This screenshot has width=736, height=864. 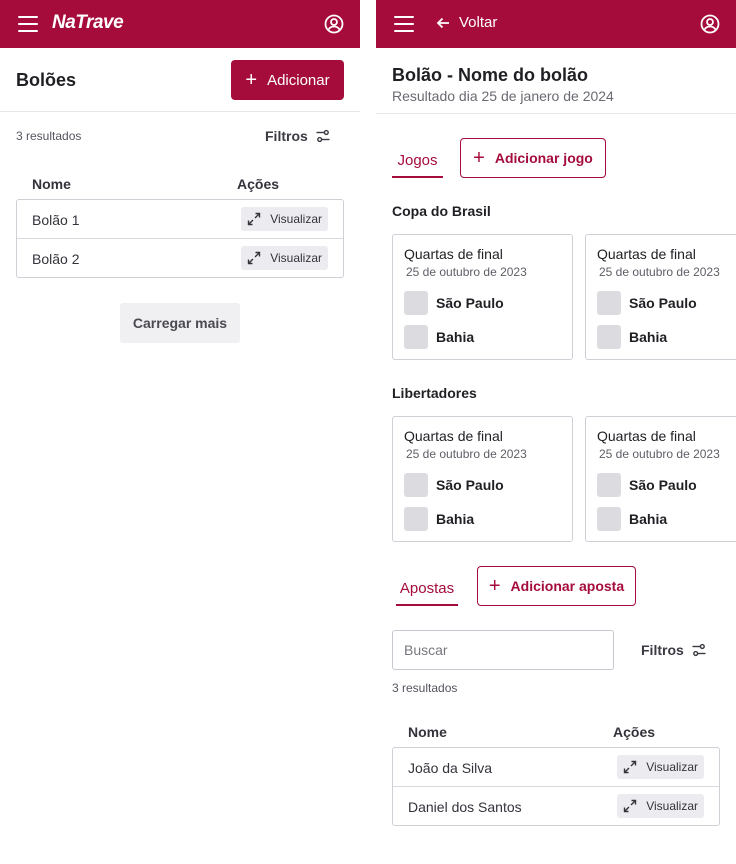 I want to click on add-game-button: + Adicionar jogo, so click(x=533, y=158).